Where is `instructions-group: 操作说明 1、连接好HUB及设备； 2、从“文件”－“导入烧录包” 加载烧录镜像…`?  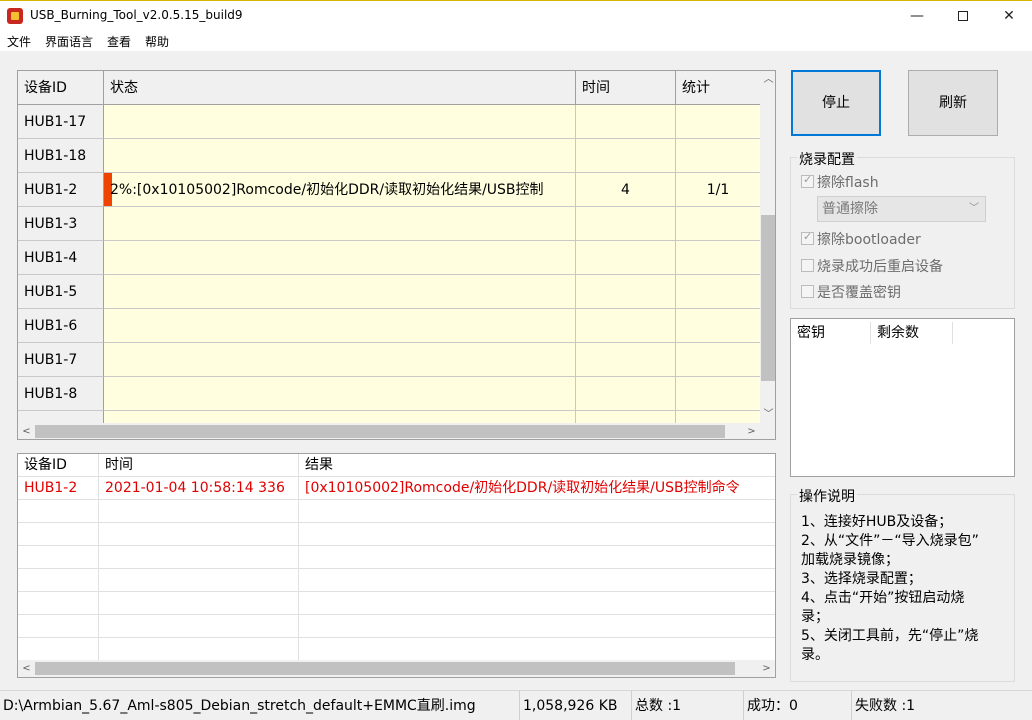 instructions-group: 操作说明 1、连接好HUB及设备； 2、从“文件”－“导入烧录包” 加载烧录镜像… is located at coordinates (902, 584).